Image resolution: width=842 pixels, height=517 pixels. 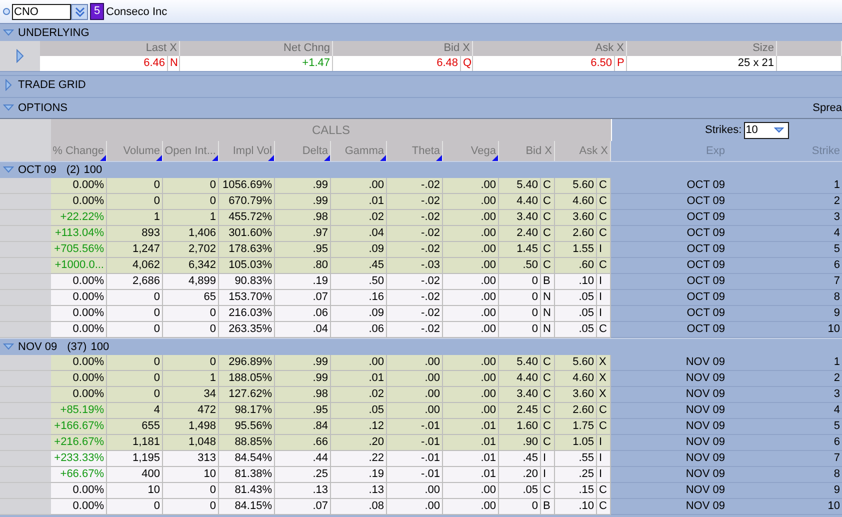 What do you see at coordinates (79, 12) in the screenshot?
I see `dropdown-button` at bounding box center [79, 12].